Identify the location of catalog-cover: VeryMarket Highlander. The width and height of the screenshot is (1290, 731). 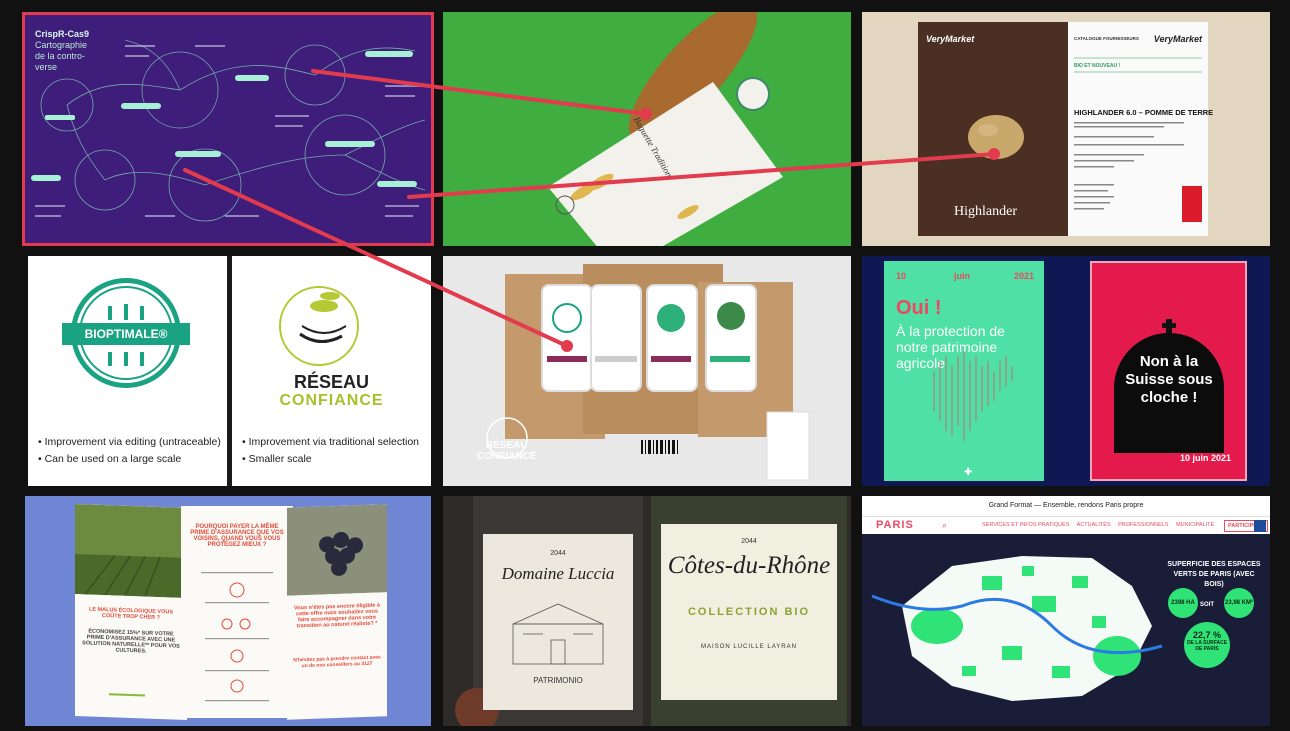
(993, 129).